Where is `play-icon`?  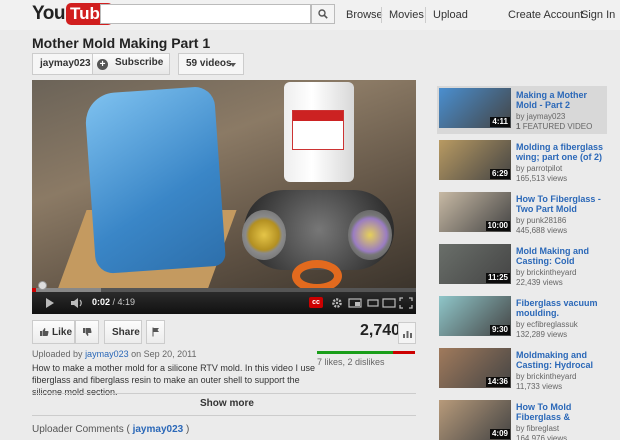
play-icon is located at coordinates (50, 303).